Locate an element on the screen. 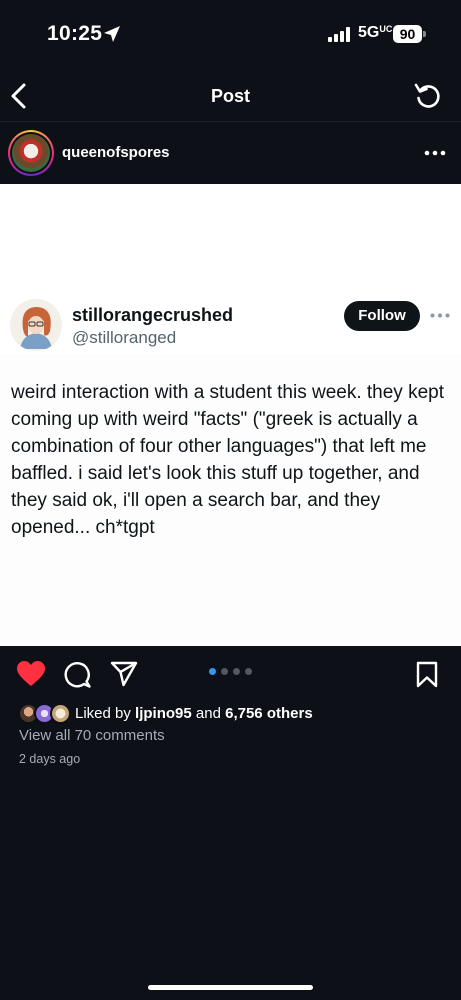 This screenshot has height=1000, width=461. likes-prefix: Liked by is located at coordinates (103, 713).